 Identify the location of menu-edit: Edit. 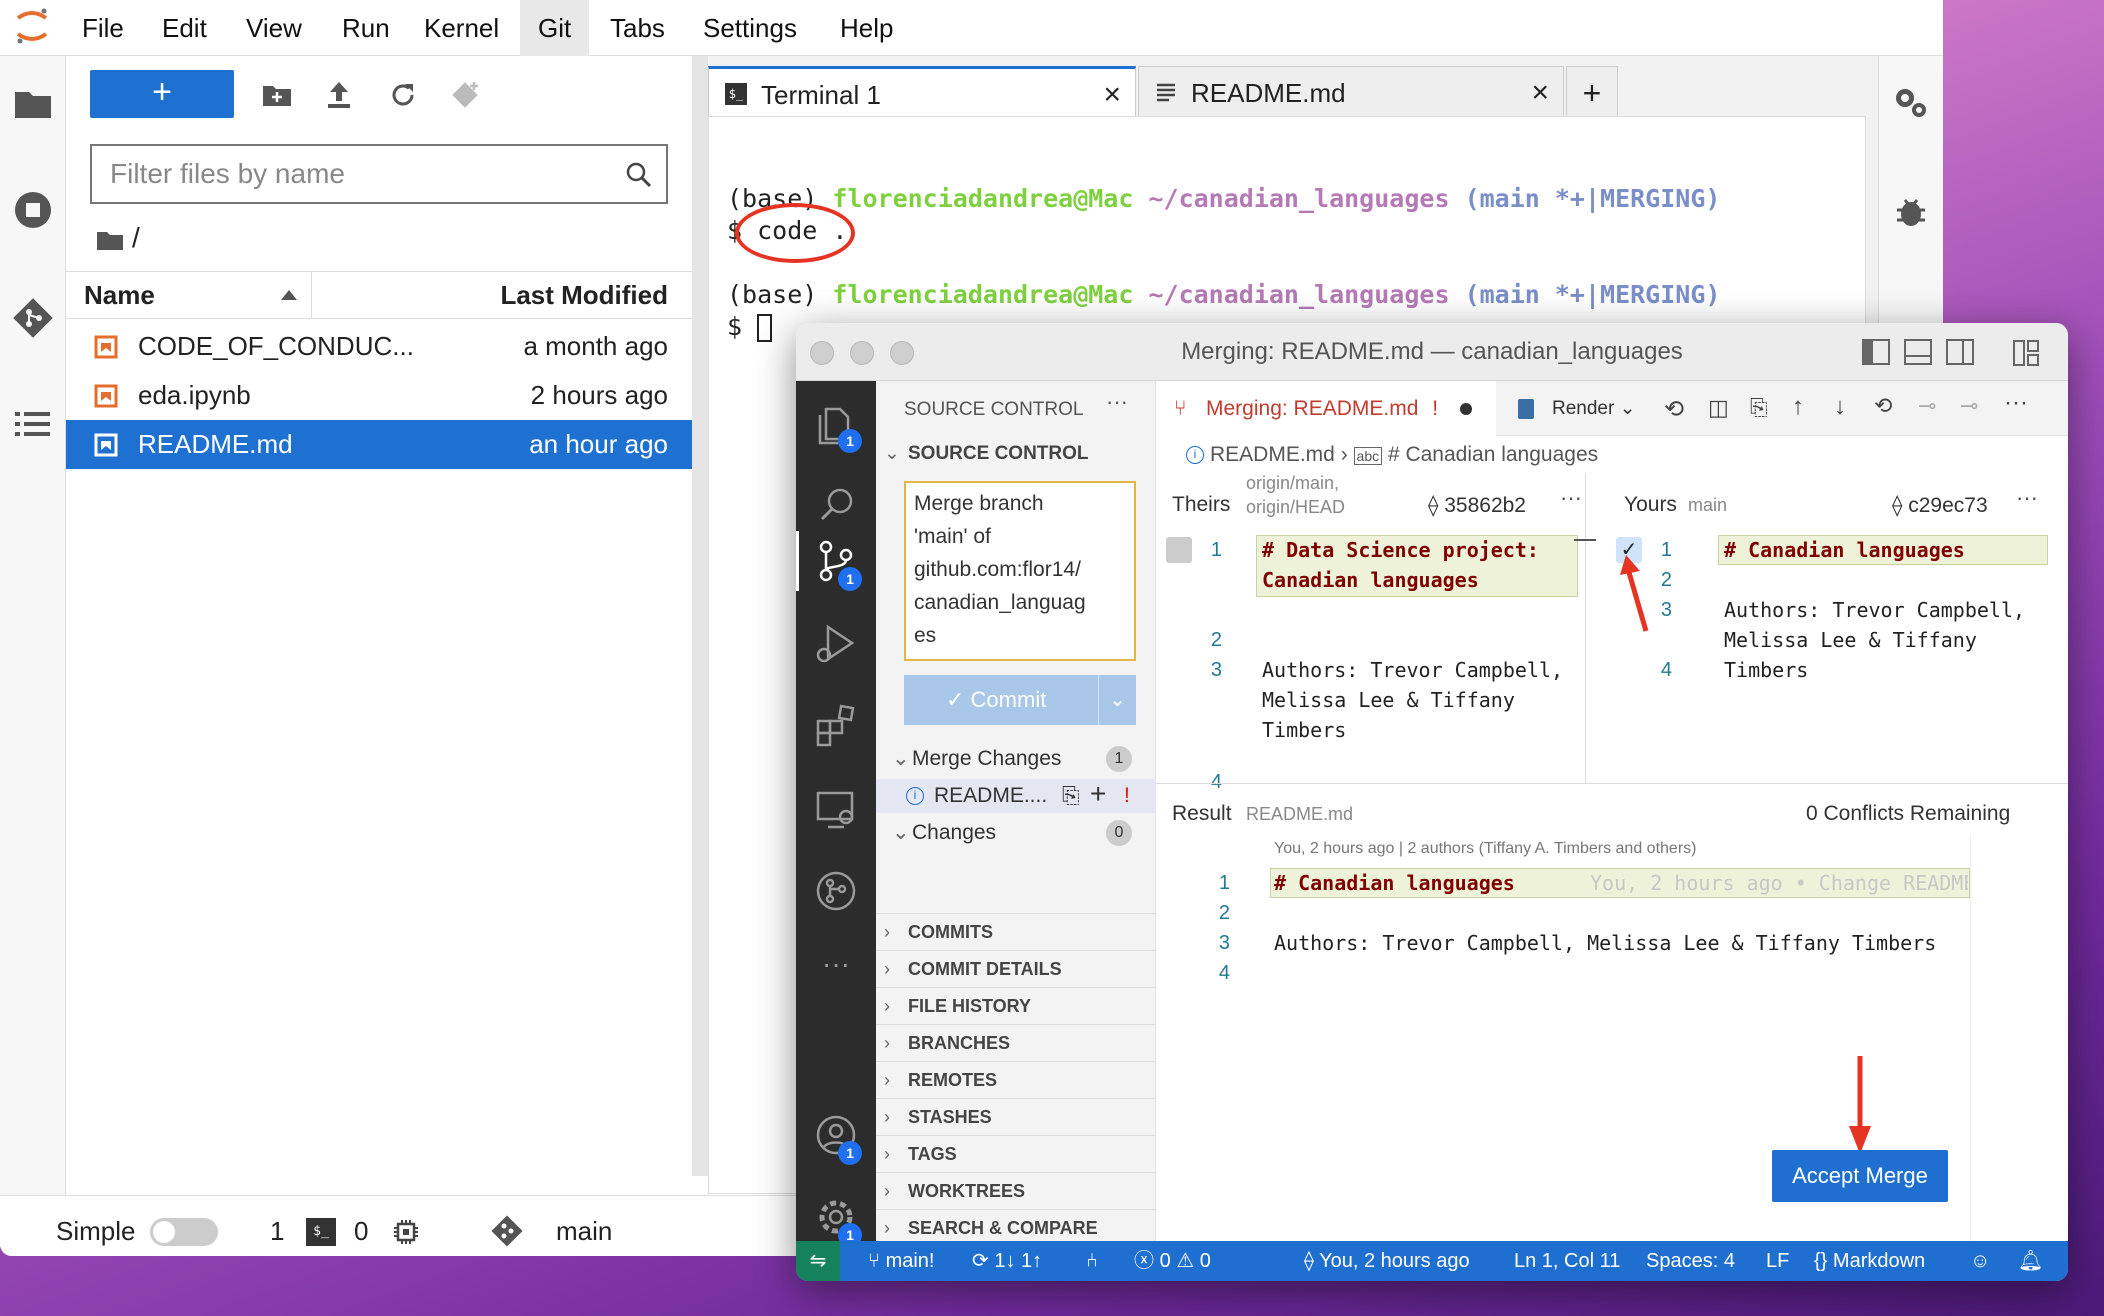
(184, 28).